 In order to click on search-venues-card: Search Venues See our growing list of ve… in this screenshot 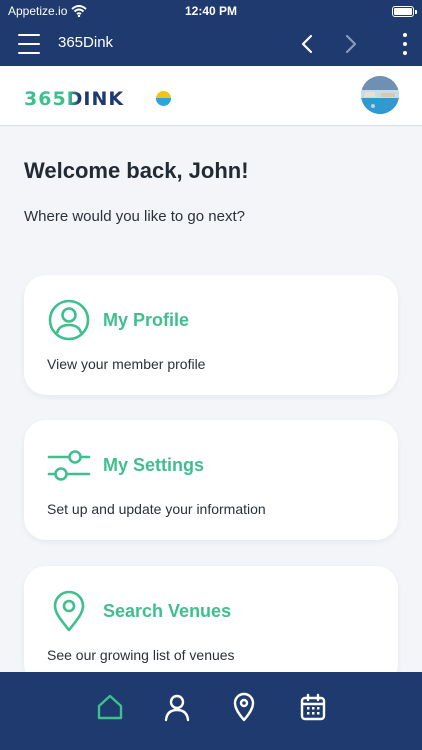, I will do `click(211, 626)`.